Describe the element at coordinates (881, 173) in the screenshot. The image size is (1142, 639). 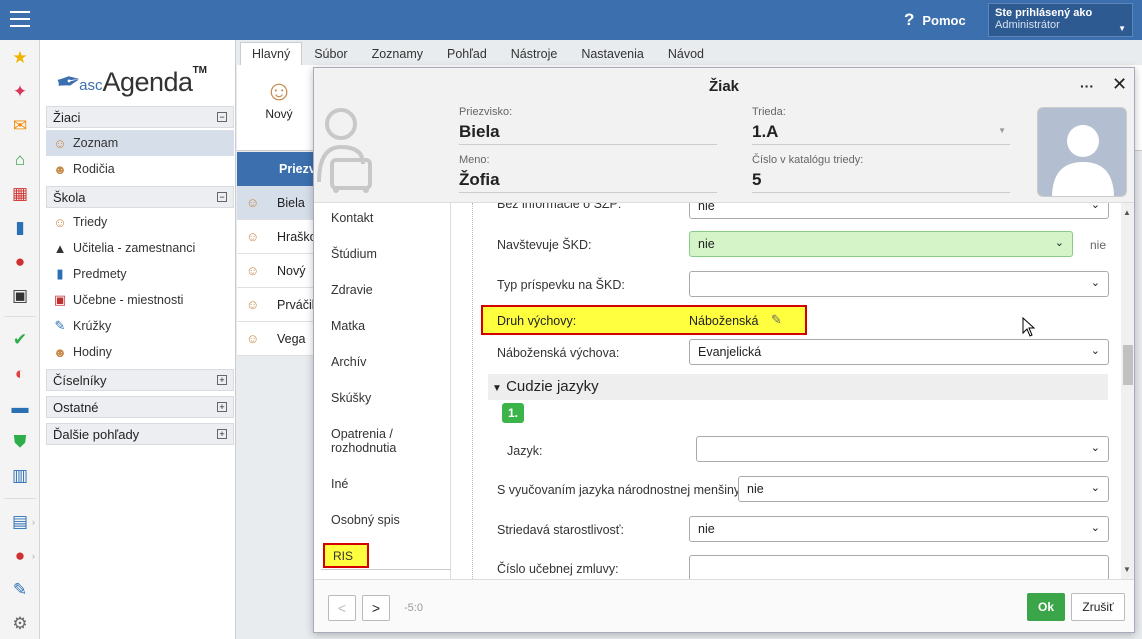
I see `catalog-number-field: Číslo v katalógu triedy: 5` at that location.